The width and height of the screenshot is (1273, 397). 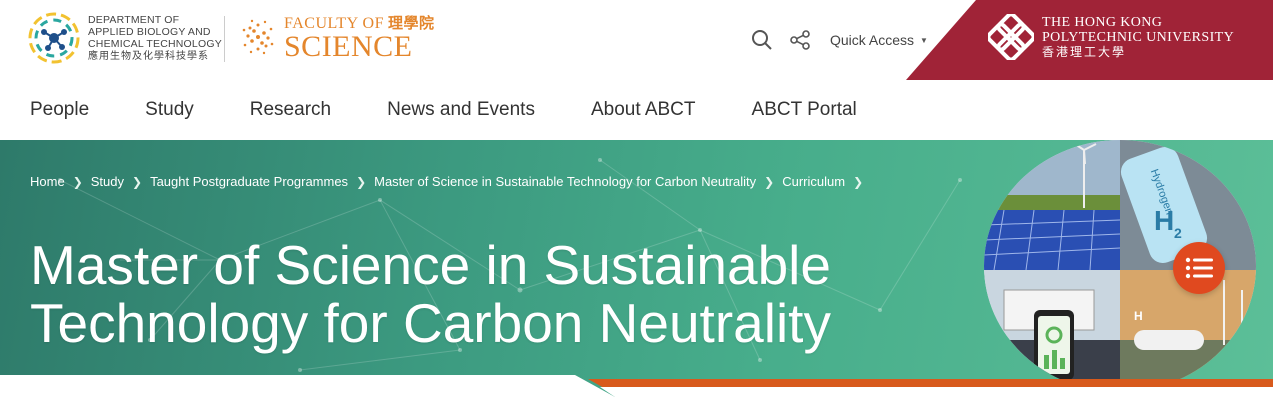 I want to click on department-name-zh: 應用生物及化學科技學系, so click(x=148, y=56).